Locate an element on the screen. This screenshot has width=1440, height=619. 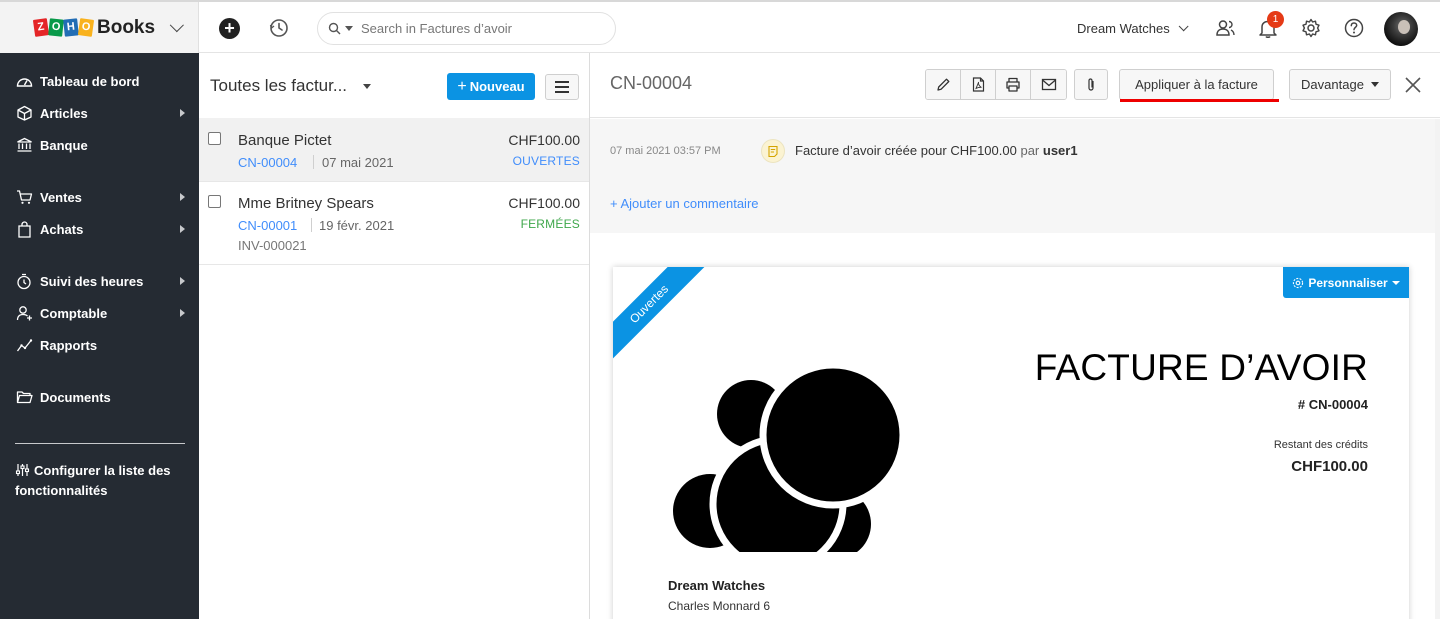
view-dropdown-icon is located at coordinates (367, 86).